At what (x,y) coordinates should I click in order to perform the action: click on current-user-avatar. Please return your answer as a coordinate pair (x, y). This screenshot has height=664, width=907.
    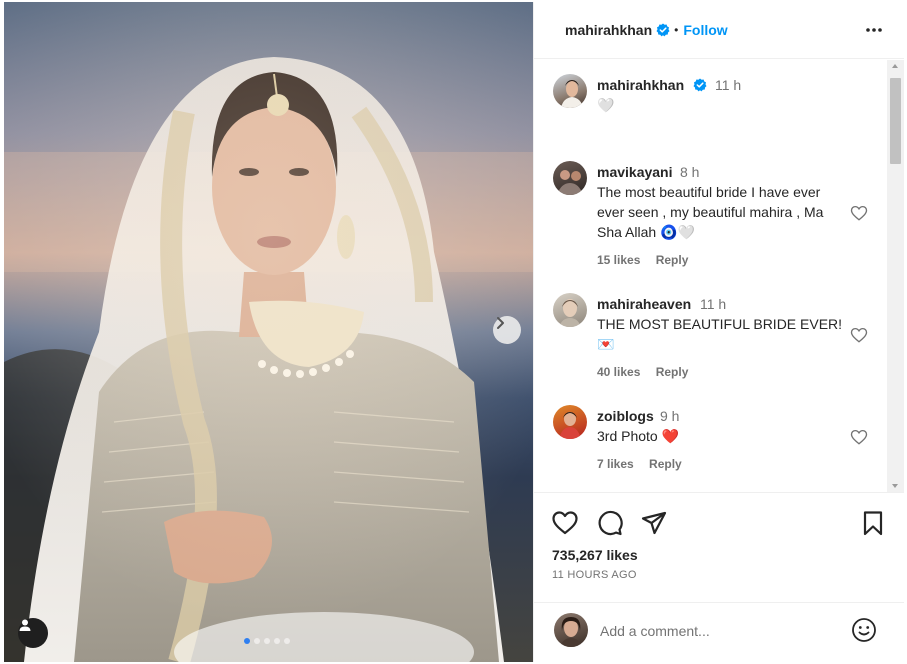
    Looking at the image, I should click on (571, 630).